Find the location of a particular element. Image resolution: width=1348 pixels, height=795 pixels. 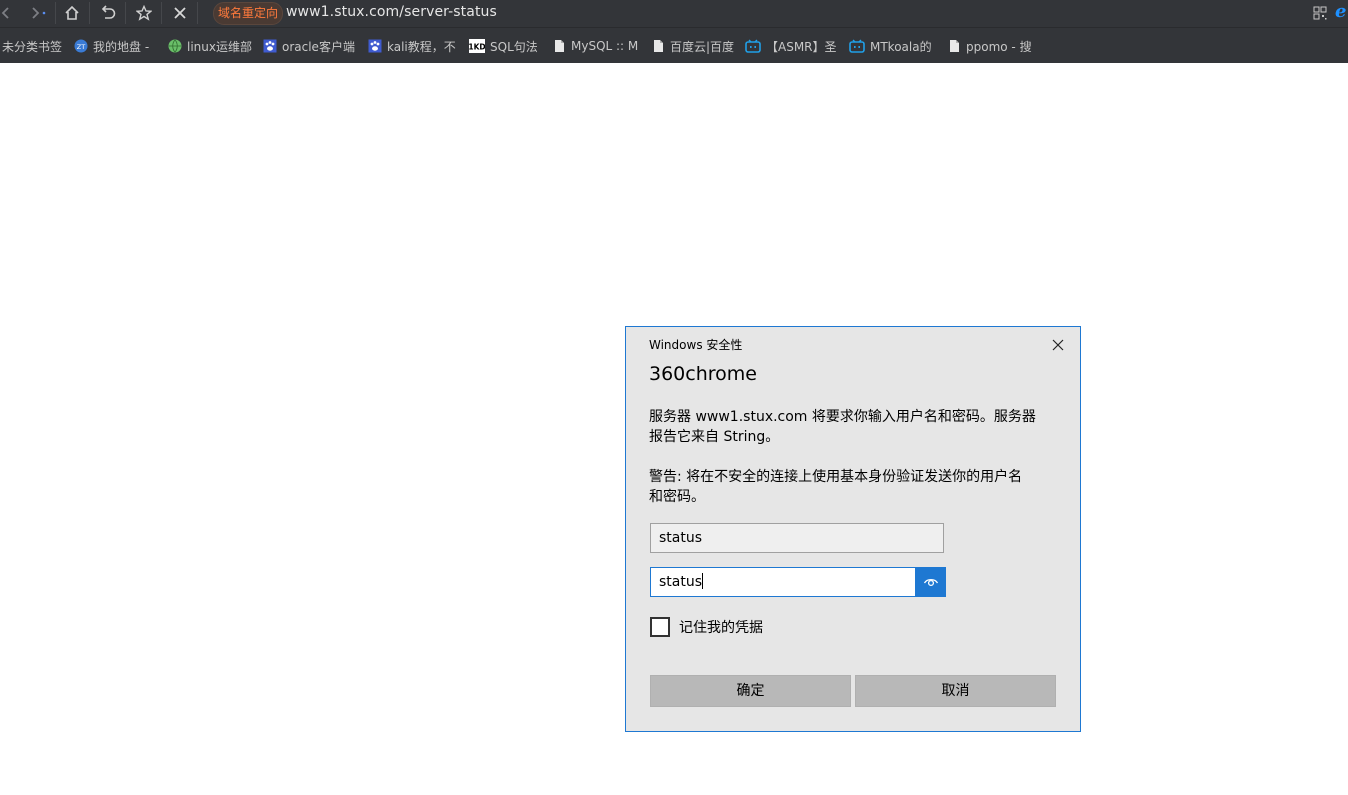

dialog-app-name: 360chrome is located at coordinates (703, 374).